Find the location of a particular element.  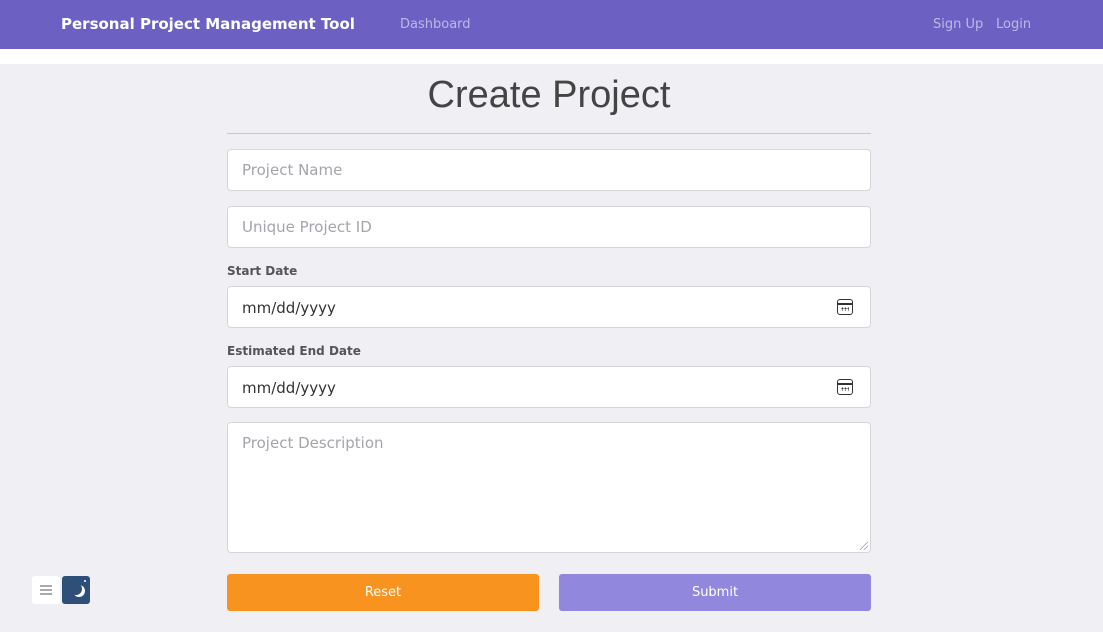

brand-link: Personal Project Management Tool is located at coordinates (208, 24).